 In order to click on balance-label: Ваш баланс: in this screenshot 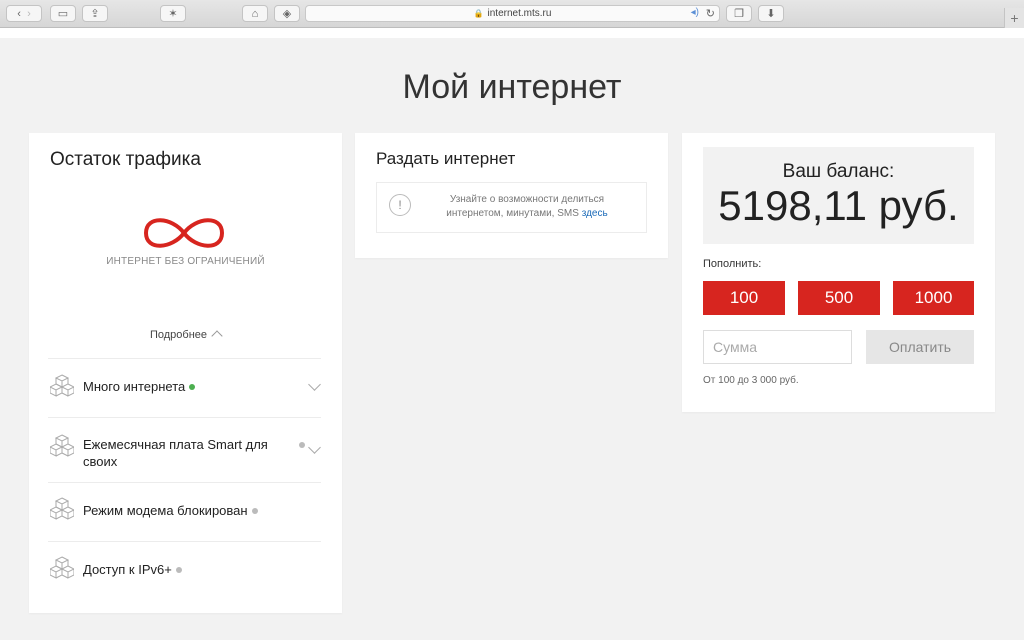, I will do `click(838, 171)`.